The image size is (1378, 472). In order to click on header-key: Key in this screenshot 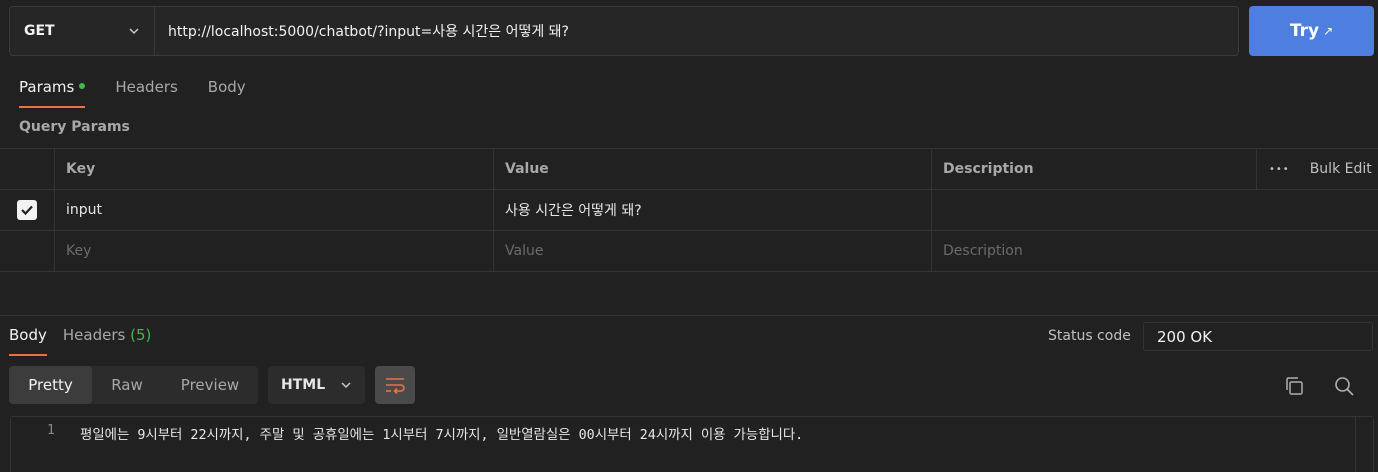, I will do `click(274, 169)`.